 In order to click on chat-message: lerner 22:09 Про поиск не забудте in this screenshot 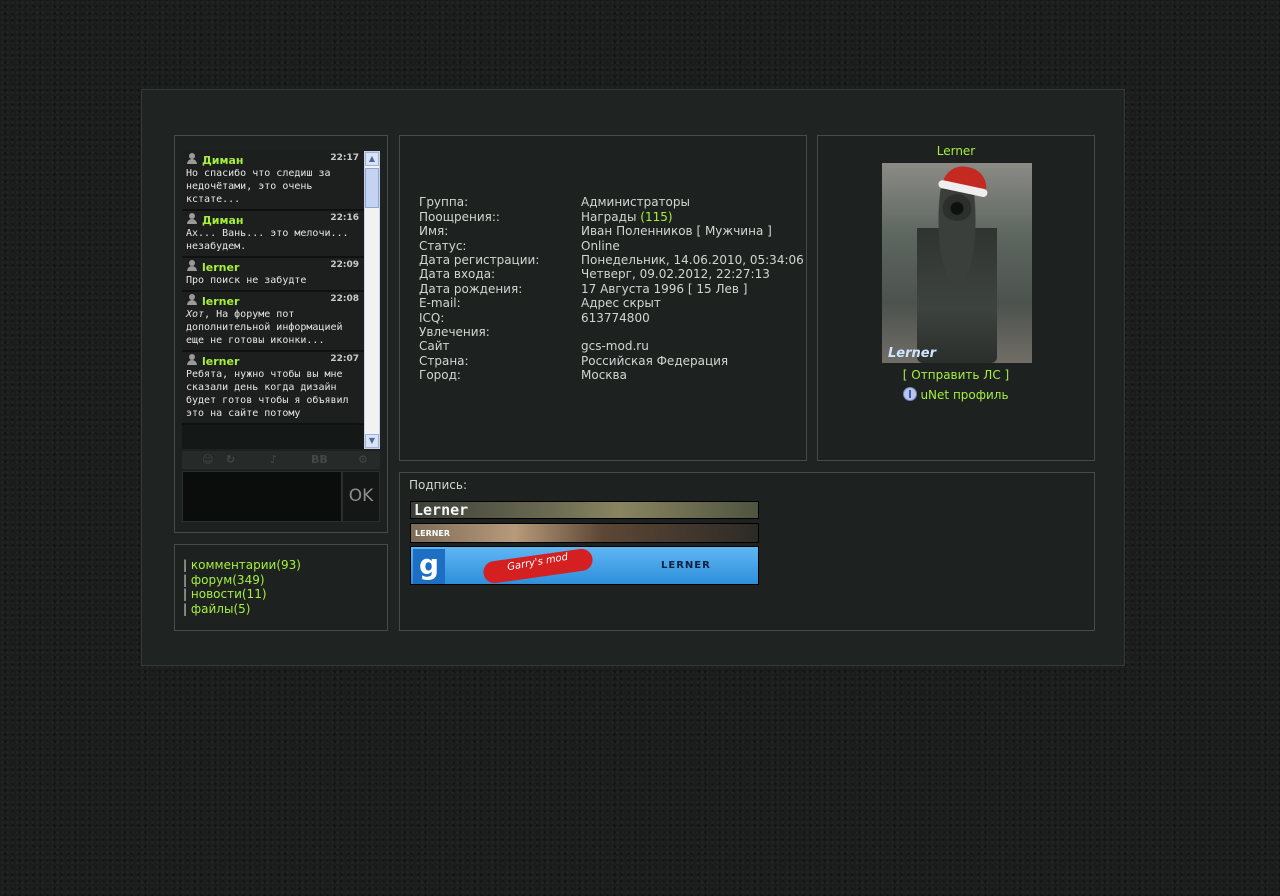, I will do `click(273, 275)`.